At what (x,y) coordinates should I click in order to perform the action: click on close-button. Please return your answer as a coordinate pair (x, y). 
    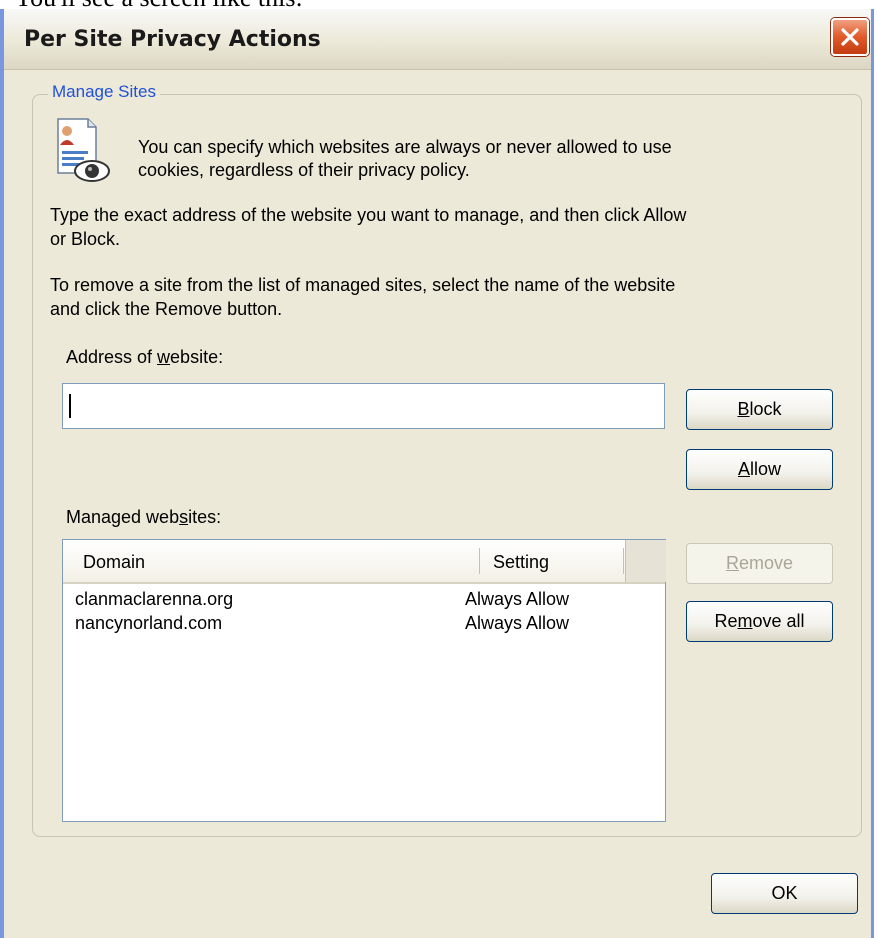
    Looking at the image, I should click on (850, 37).